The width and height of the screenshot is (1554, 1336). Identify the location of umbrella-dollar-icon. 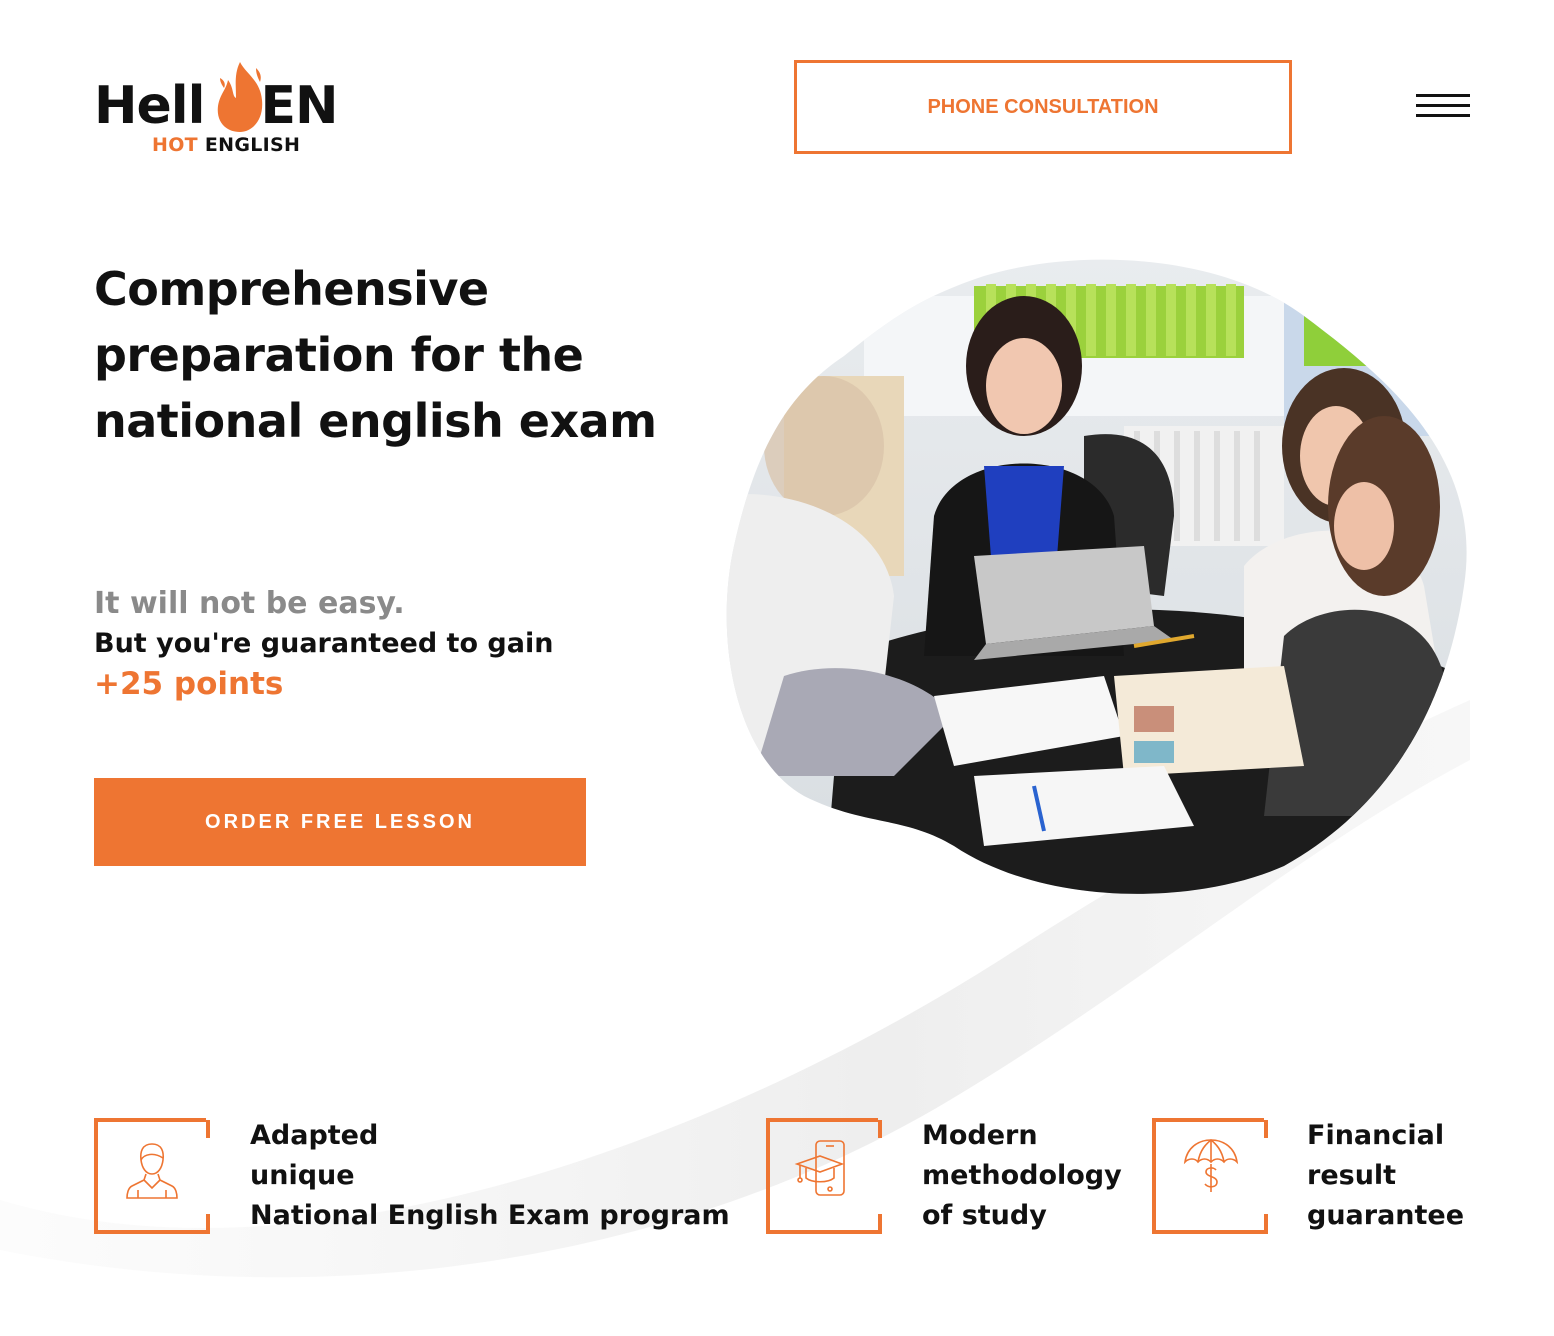
(1211, 1165).